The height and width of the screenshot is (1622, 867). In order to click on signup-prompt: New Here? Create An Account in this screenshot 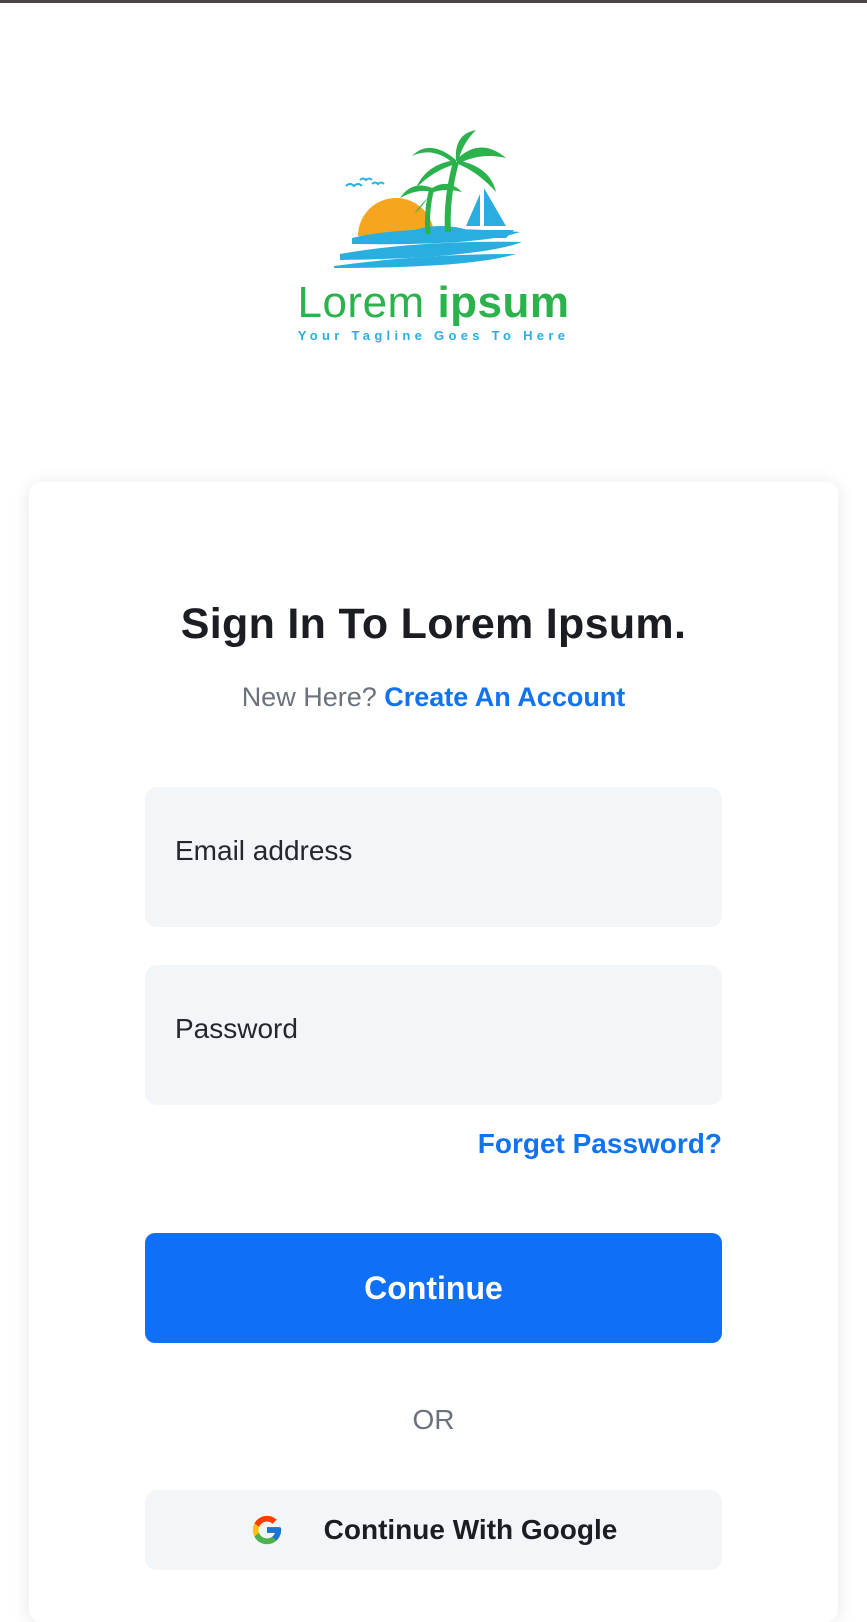, I will do `click(433, 697)`.